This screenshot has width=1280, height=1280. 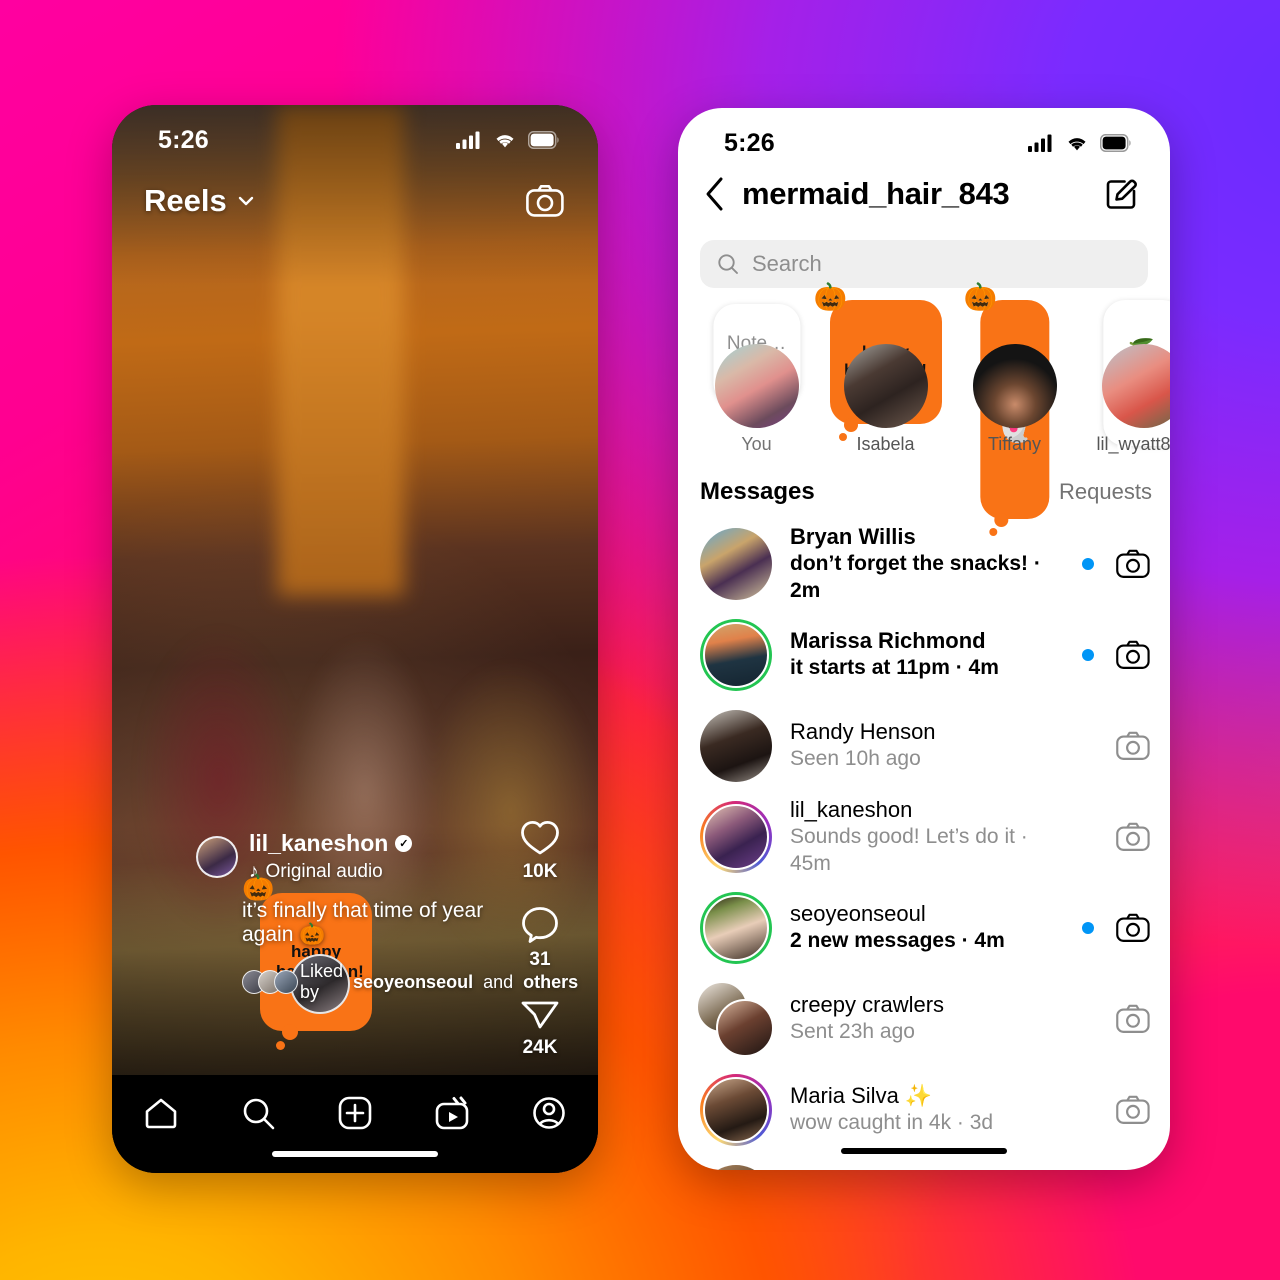 I want to click on note-item-lil-wyatt838: 🍒 lil_wyatt838, so click(x=1124, y=380).